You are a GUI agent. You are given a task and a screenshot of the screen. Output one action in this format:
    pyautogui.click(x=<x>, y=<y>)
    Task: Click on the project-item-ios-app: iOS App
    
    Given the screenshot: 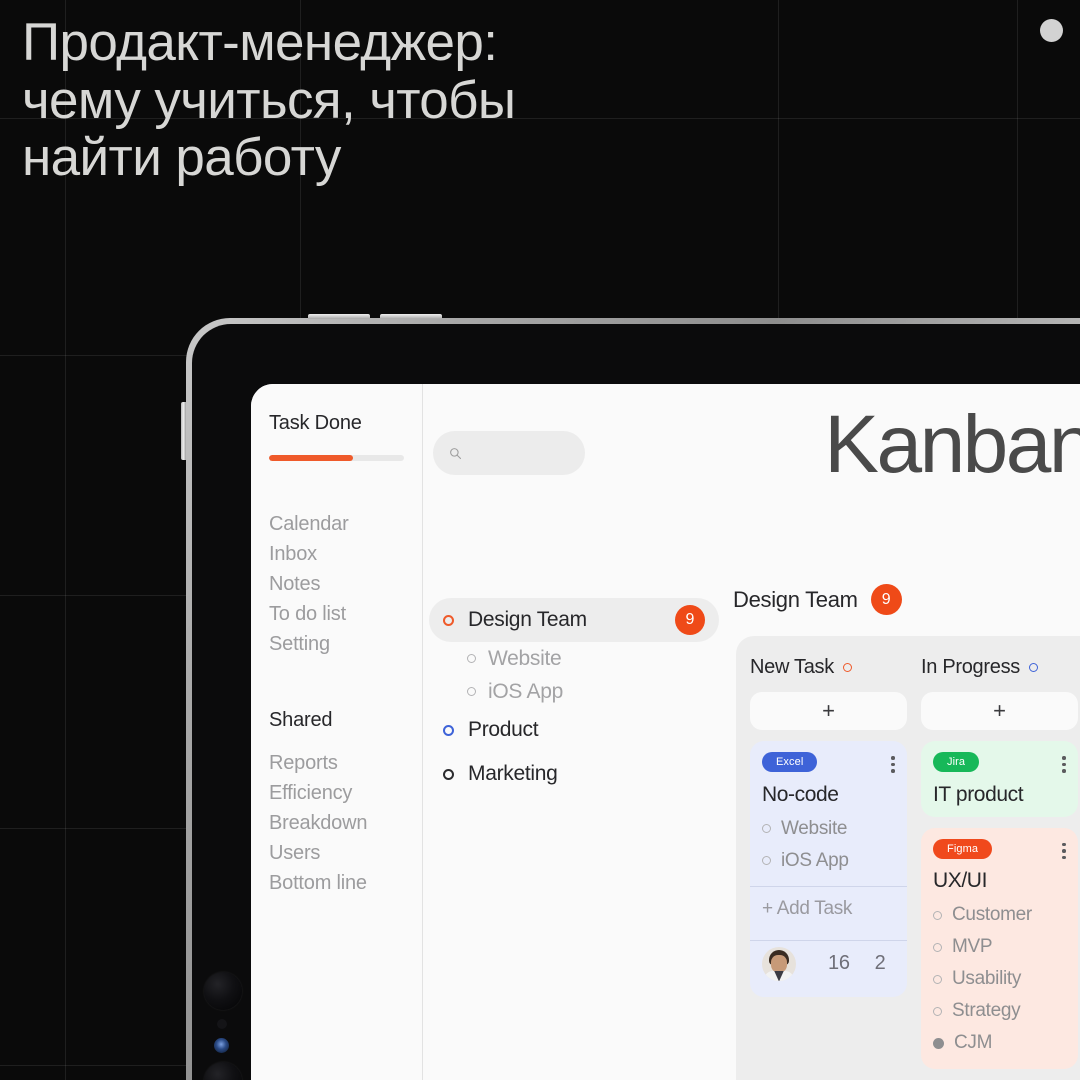 What is the action you would take?
    pyautogui.click(x=574, y=691)
    